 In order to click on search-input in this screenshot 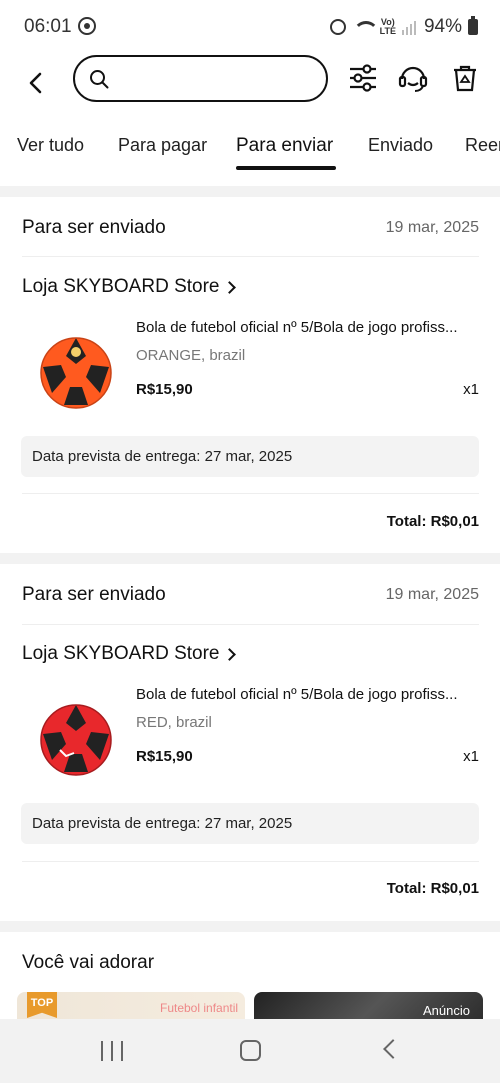, I will do `click(216, 79)`.